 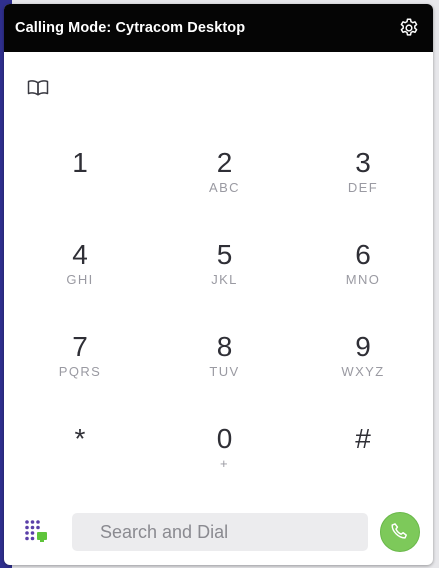 I want to click on phone-icon, so click(x=399, y=531).